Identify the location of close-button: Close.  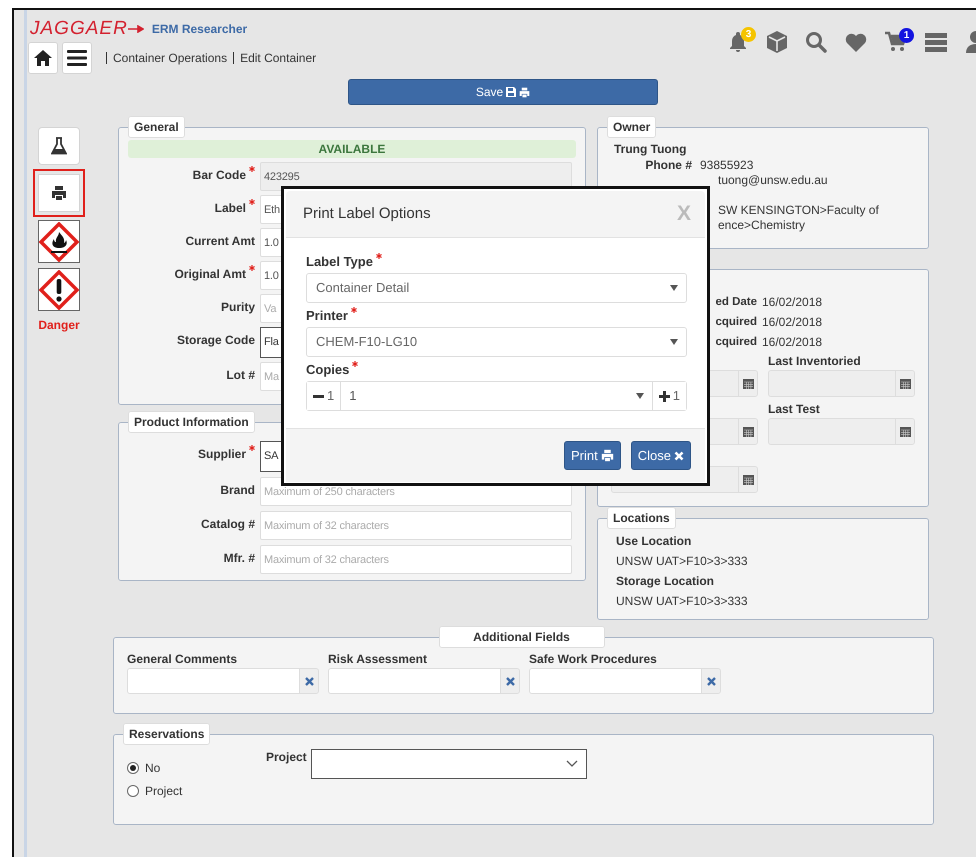
(660, 455).